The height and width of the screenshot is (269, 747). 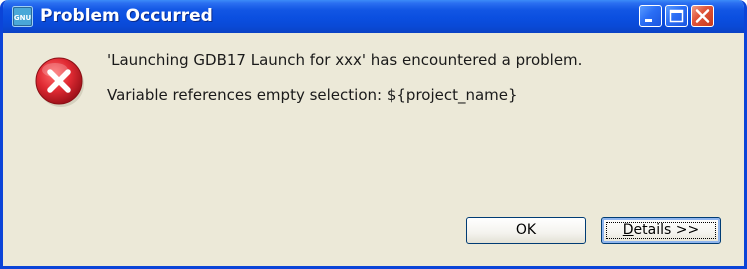 I want to click on details-label-rest: etails >>, so click(x=666, y=230).